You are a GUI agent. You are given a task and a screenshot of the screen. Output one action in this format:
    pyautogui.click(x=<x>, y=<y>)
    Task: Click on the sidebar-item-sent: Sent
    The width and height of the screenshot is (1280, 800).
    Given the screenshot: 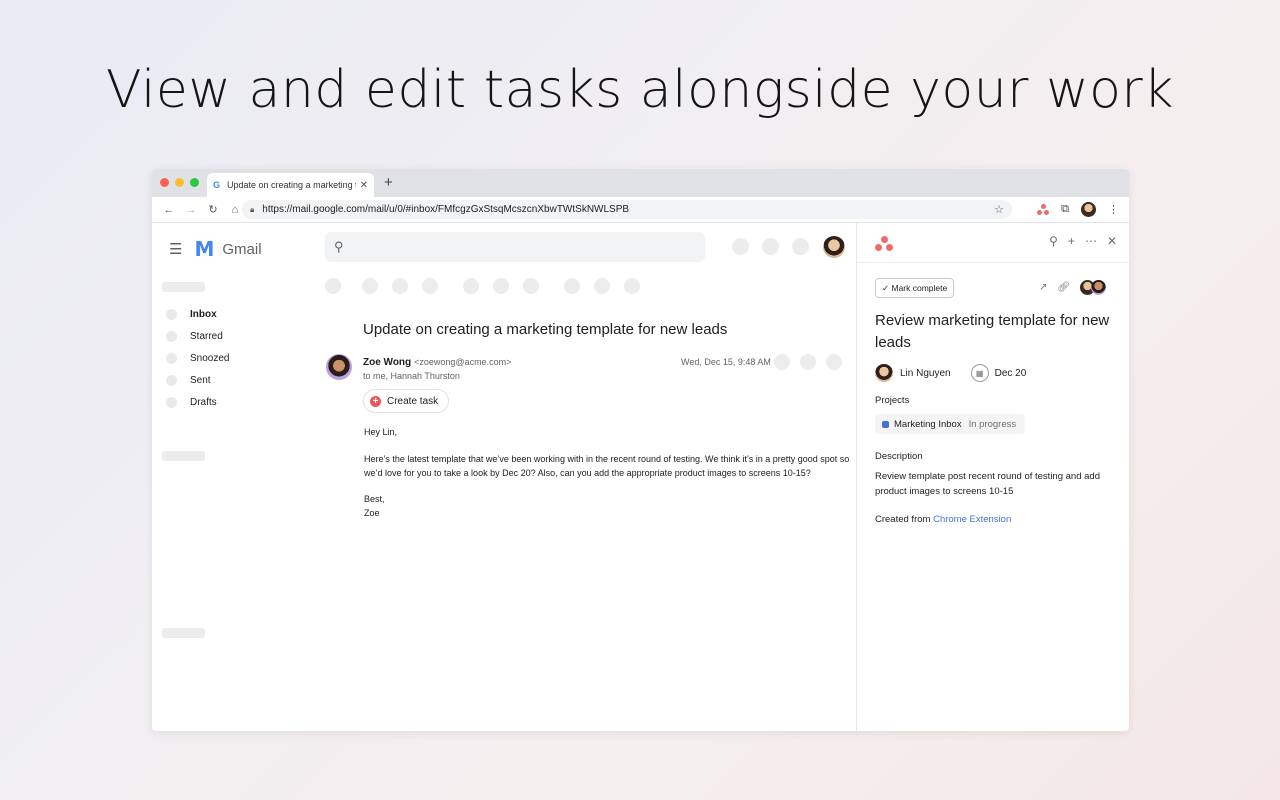 What is the action you would take?
    pyautogui.click(x=188, y=380)
    